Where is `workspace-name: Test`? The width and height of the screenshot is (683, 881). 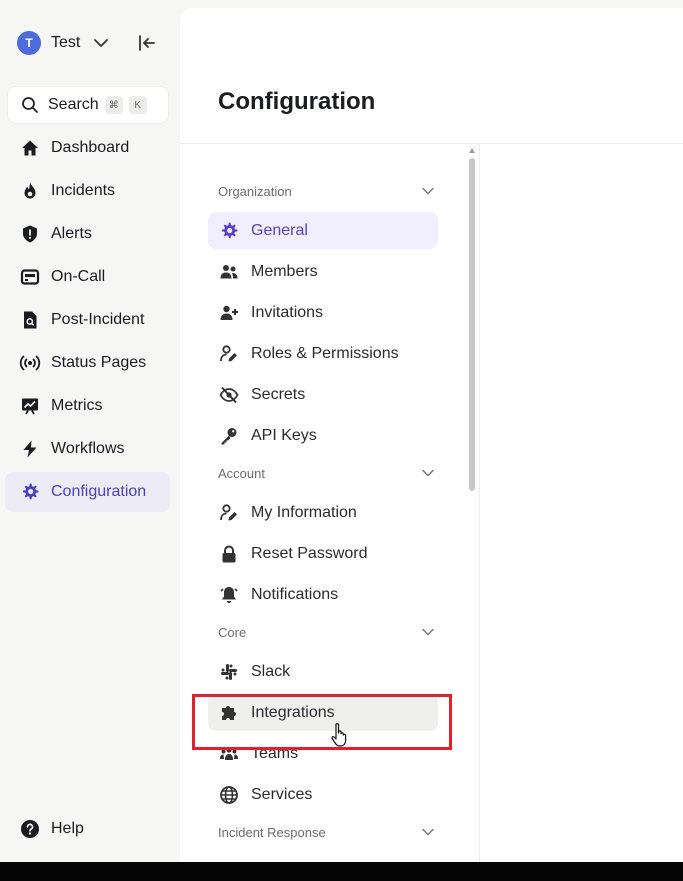
workspace-name: Test is located at coordinates (66, 42).